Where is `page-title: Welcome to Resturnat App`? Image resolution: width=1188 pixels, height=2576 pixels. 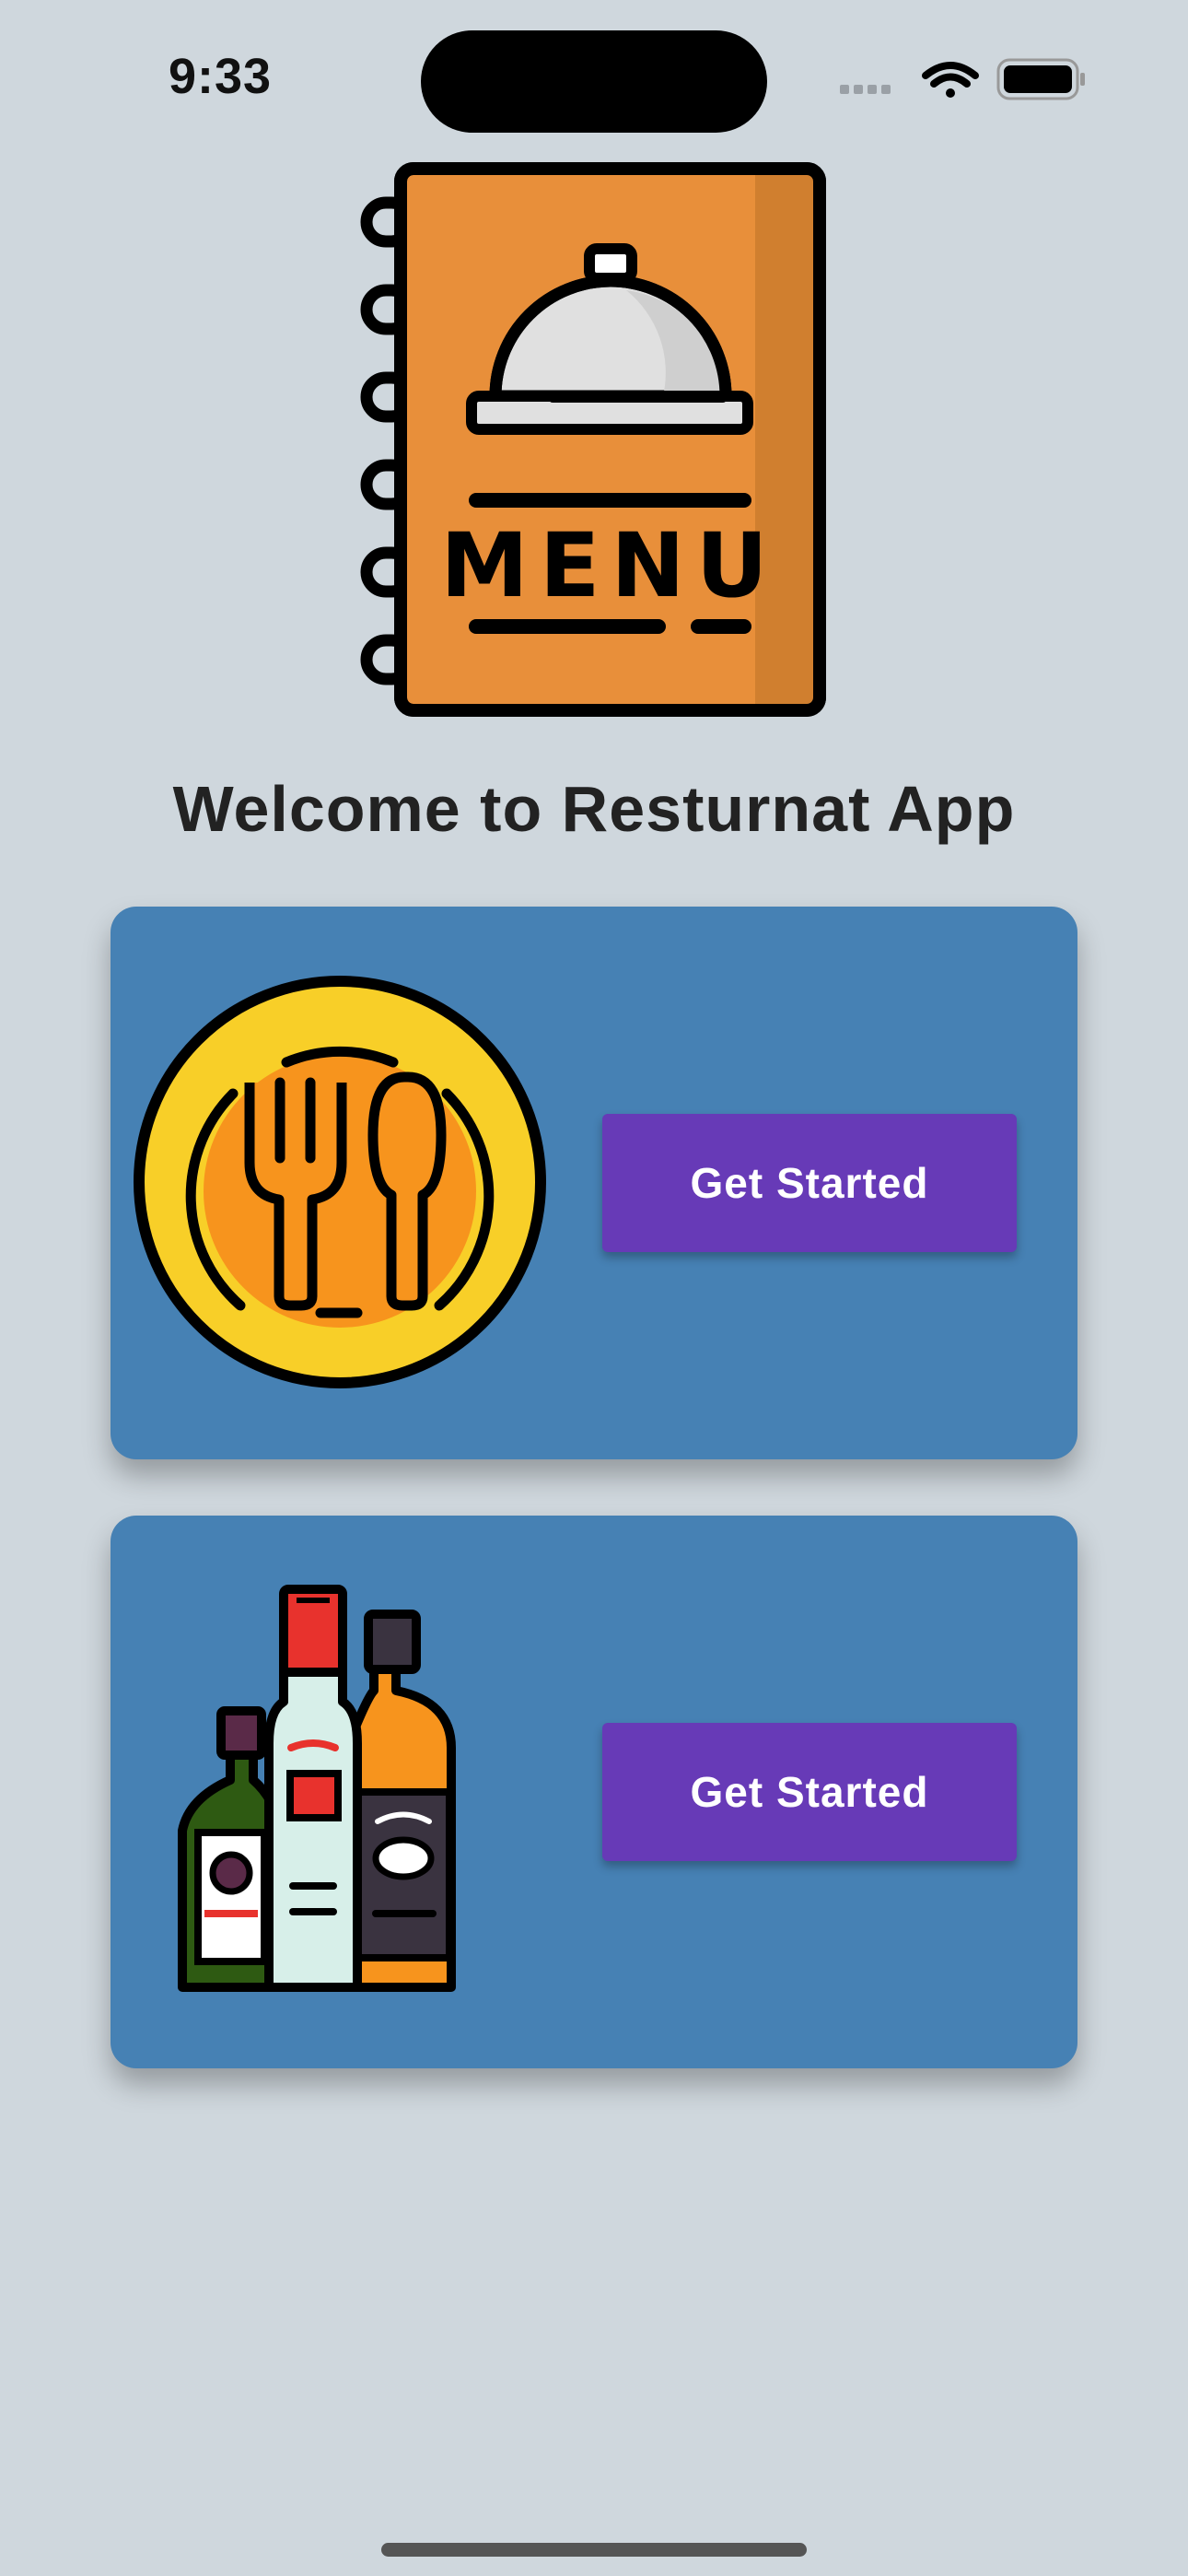 page-title: Welcome to Resturnat App is located at coordinates (594, 809).